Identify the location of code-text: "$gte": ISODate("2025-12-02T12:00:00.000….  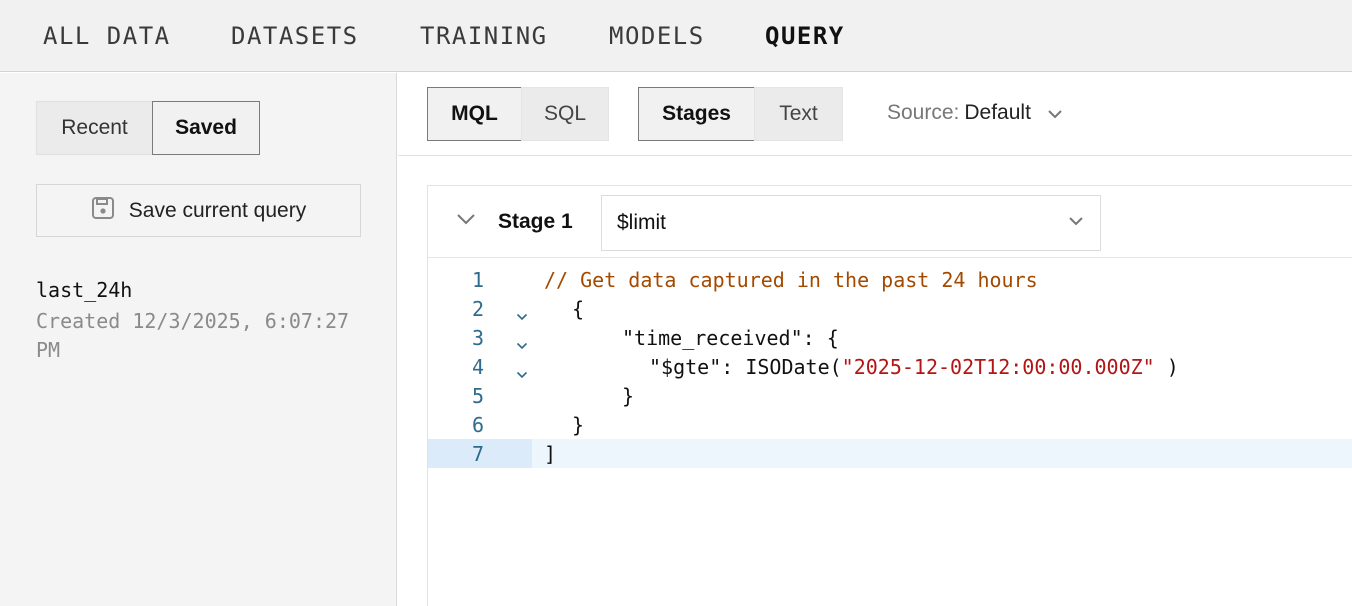
(914, 367).